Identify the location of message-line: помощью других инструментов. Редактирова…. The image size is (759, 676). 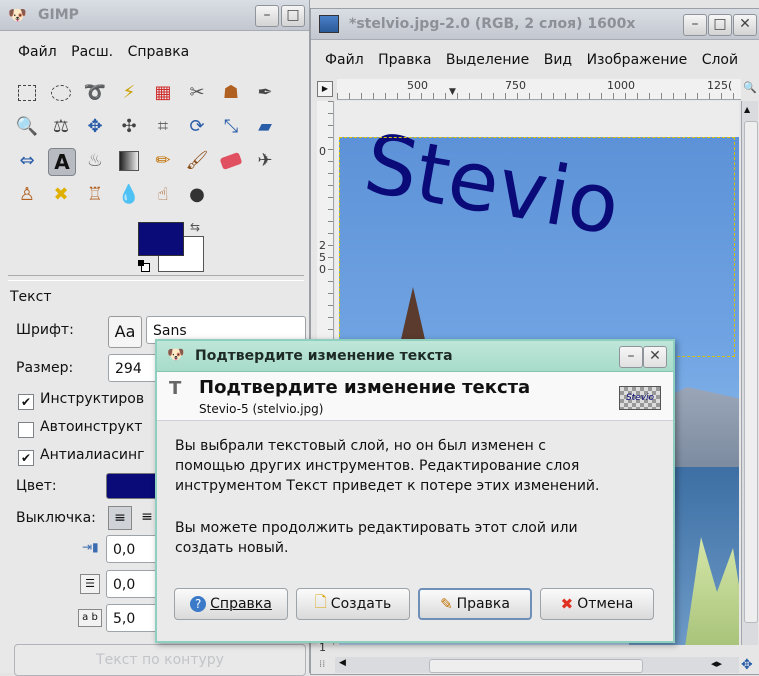
(377, 466).